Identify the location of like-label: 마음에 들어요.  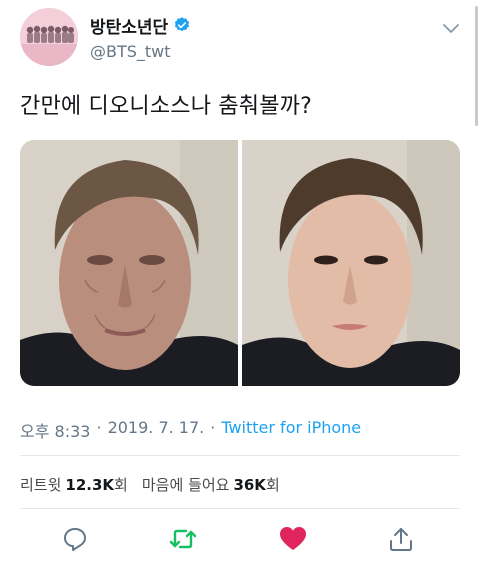
(186, 484).